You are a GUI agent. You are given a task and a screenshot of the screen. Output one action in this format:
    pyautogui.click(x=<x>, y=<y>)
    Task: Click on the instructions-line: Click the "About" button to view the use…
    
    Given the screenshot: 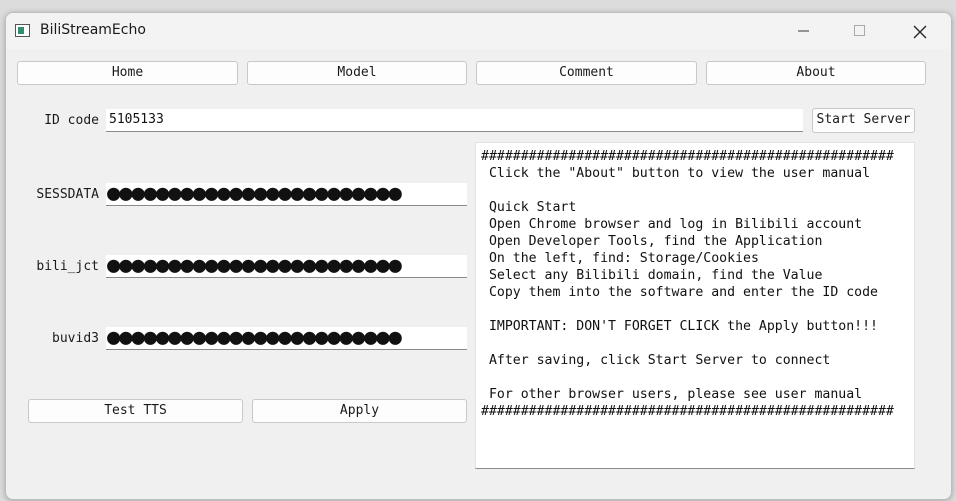 What is the action you would take?
    pyautogui.click(x=676, y=173)
    